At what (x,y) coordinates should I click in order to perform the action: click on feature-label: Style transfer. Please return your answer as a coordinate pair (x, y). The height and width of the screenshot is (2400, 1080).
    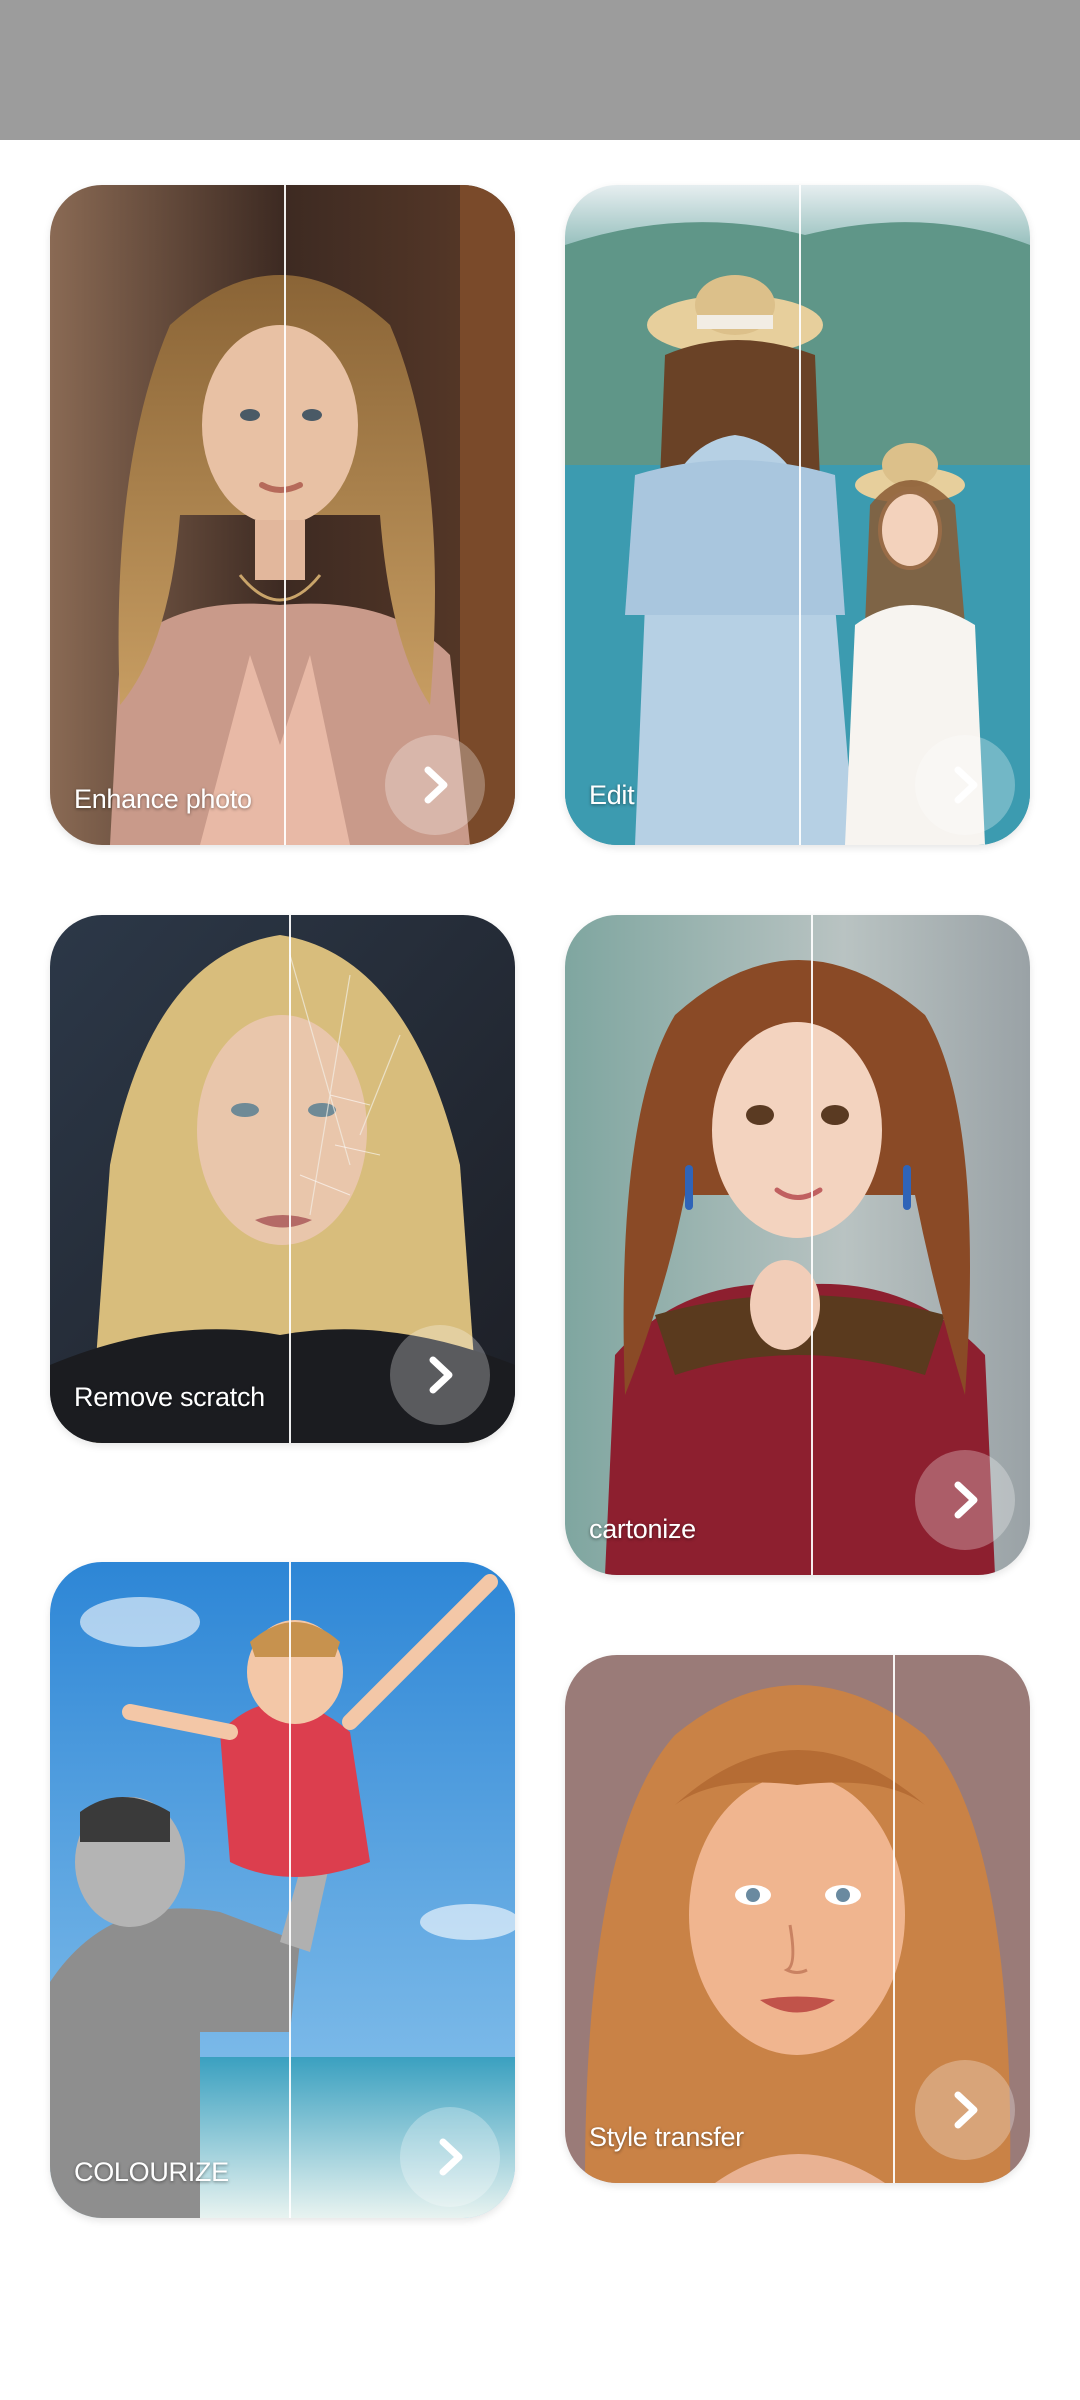
    Looking at the image, I should click on (666, 2137).